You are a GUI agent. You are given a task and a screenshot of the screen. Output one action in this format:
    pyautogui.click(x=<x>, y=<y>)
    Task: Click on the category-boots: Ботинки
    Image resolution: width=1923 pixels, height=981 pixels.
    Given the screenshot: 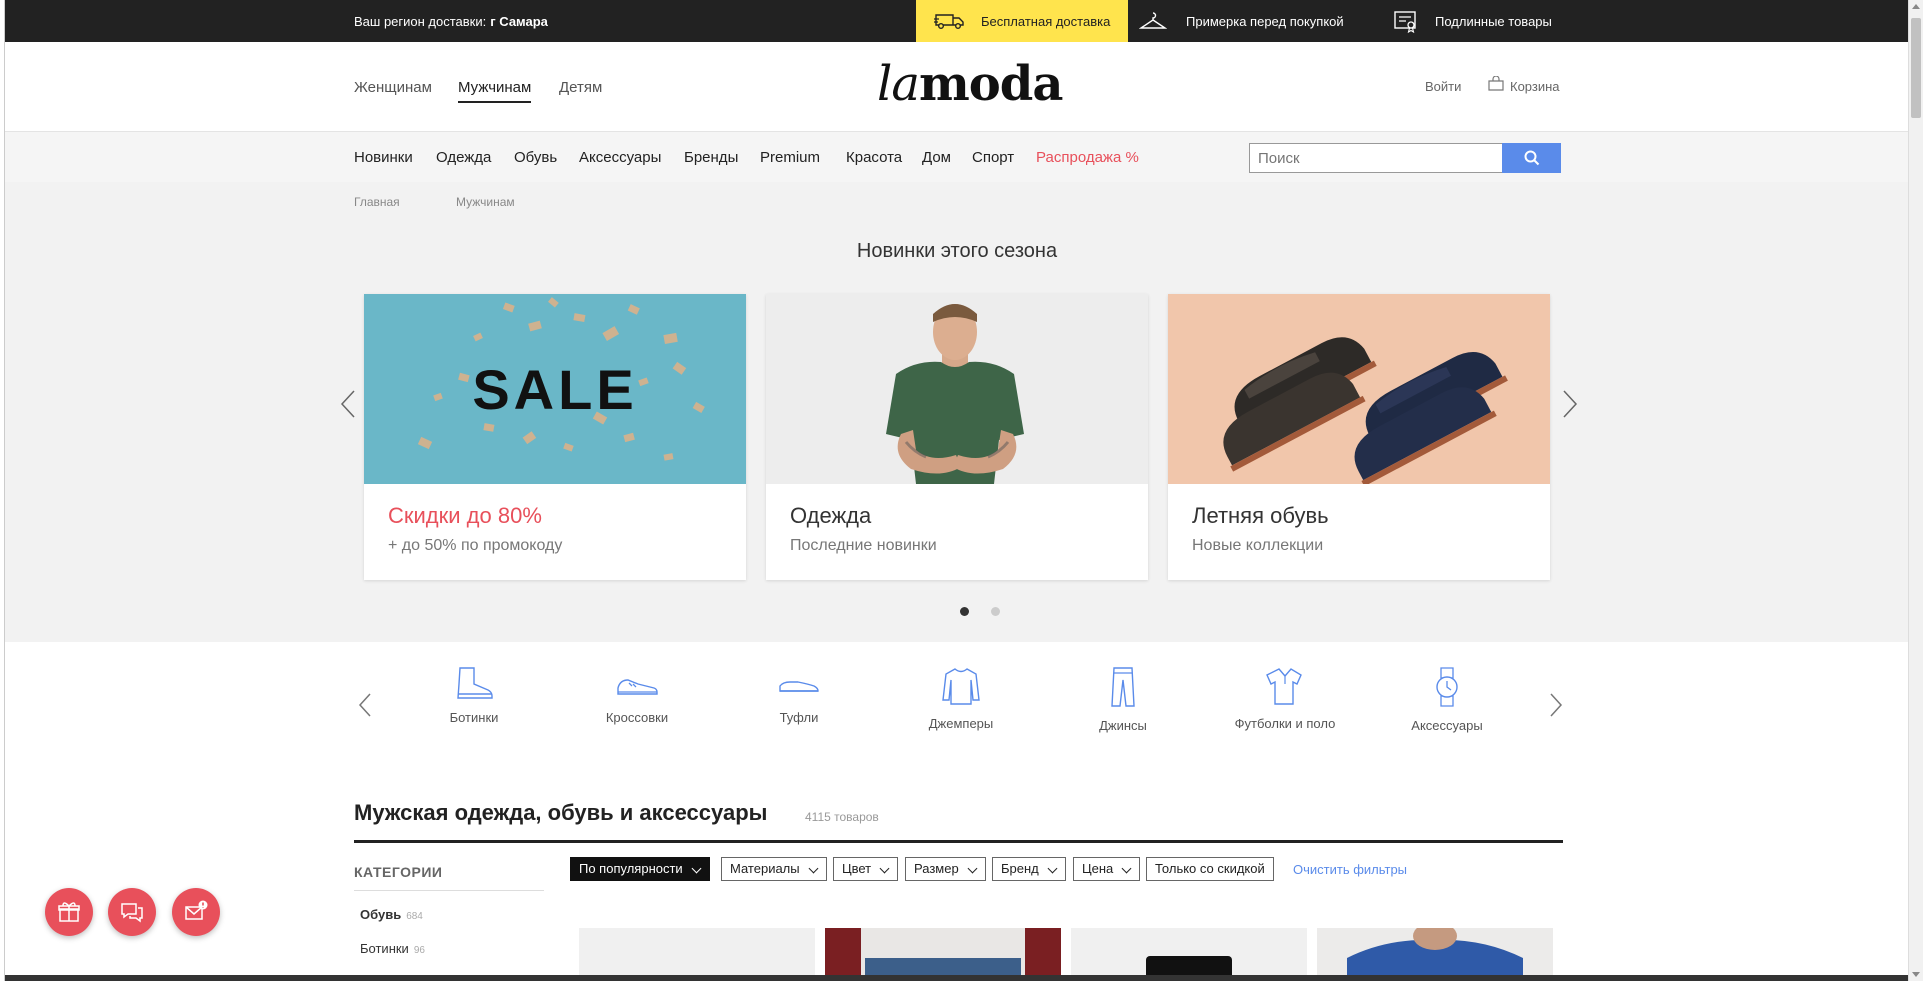 What is the action you would take?
    pyautogui.click(x=474, y=695)
    